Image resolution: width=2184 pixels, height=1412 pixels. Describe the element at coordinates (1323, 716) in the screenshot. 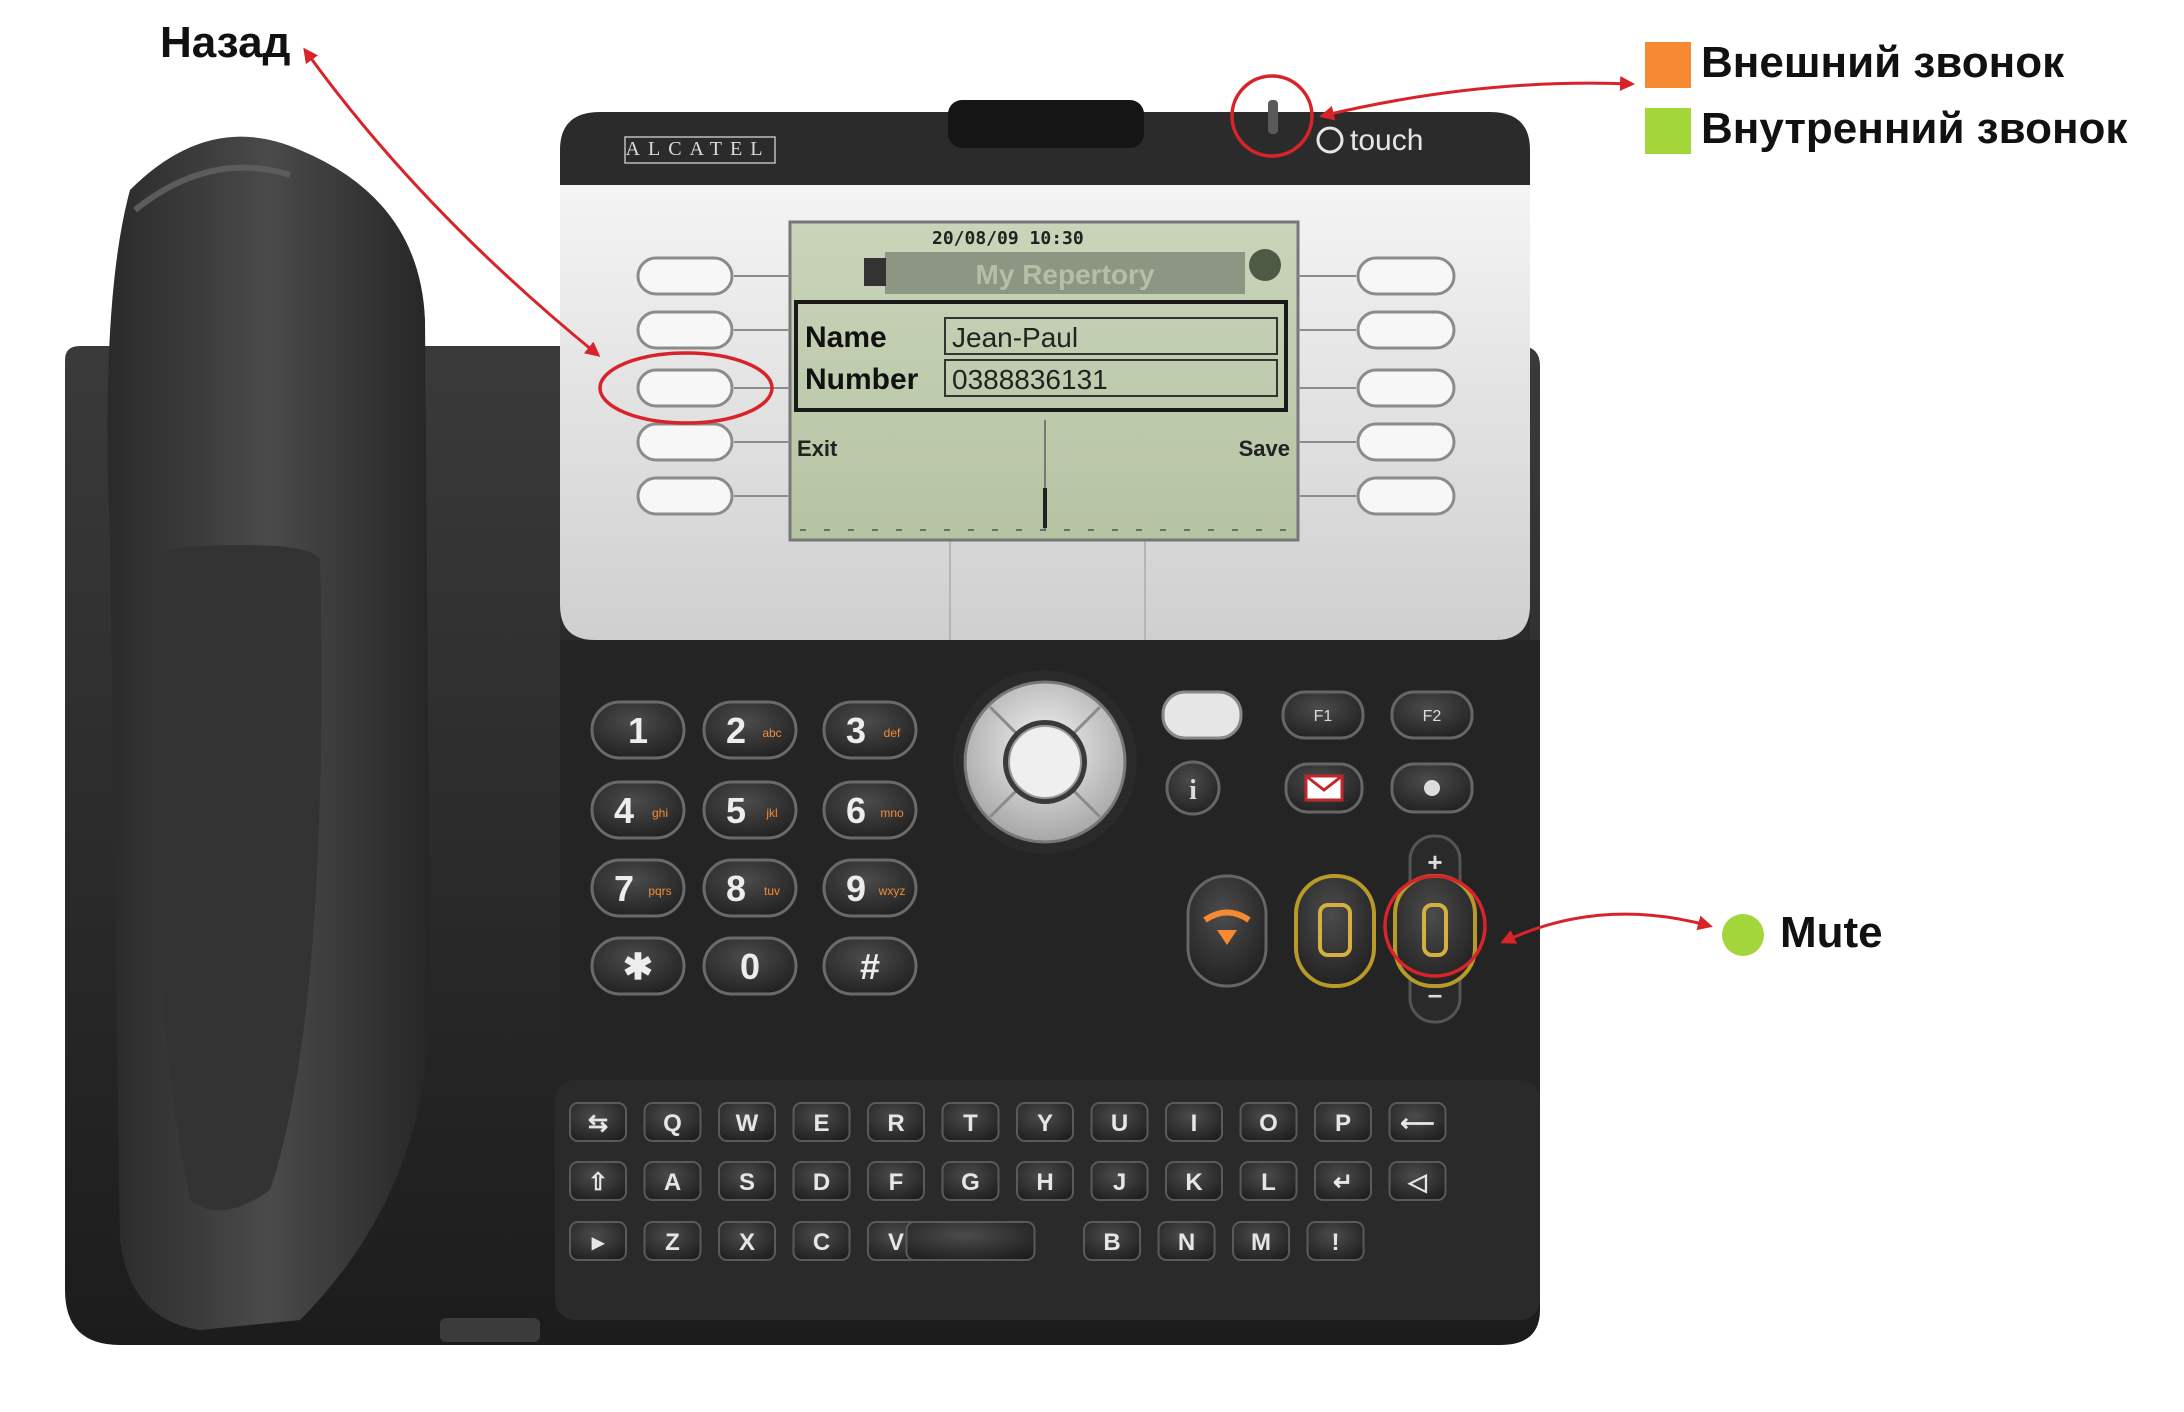

I see `f1-label: F1` at that location.